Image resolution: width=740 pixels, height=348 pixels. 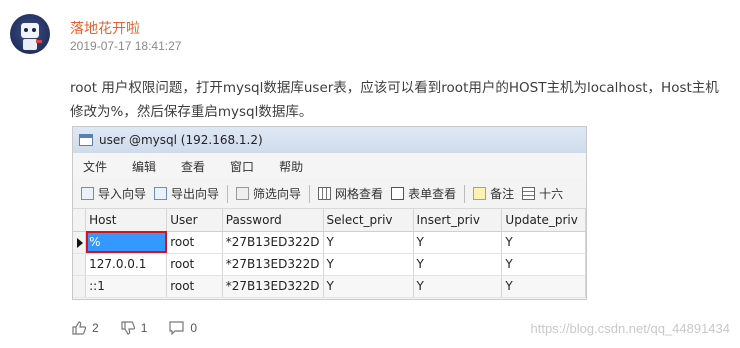 What do you see at coordinates (630, 328) in the screenshot?
I see `watermark: https://blog.csdn.net/qq_44891434` at bounding box center [630, 328].